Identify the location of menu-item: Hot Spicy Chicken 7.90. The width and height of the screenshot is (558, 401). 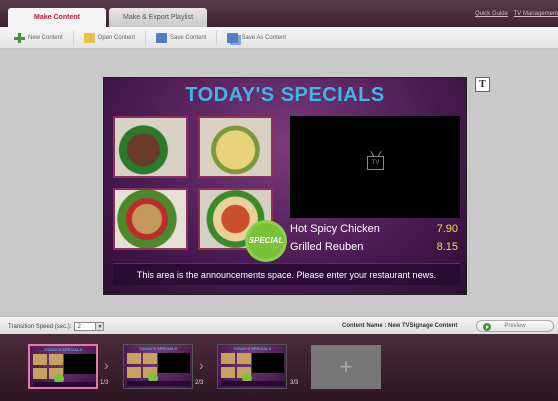
(375, 229).